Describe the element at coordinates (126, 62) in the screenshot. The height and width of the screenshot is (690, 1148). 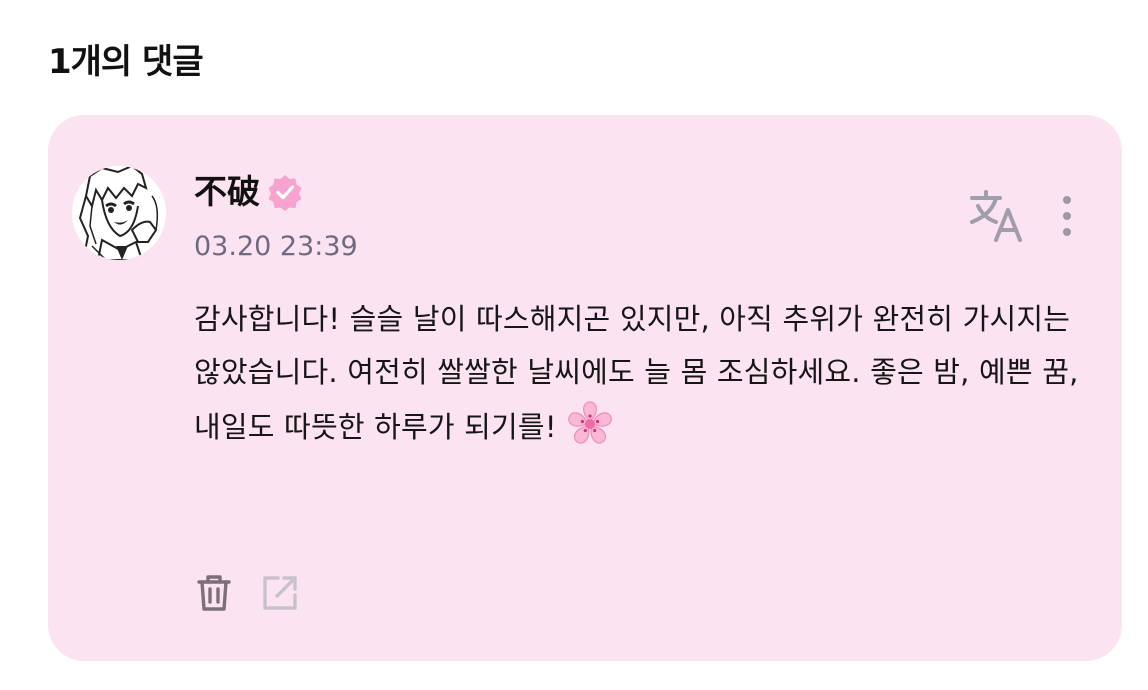
I see `comment-count-heading: 1개의 댓글` at that location.